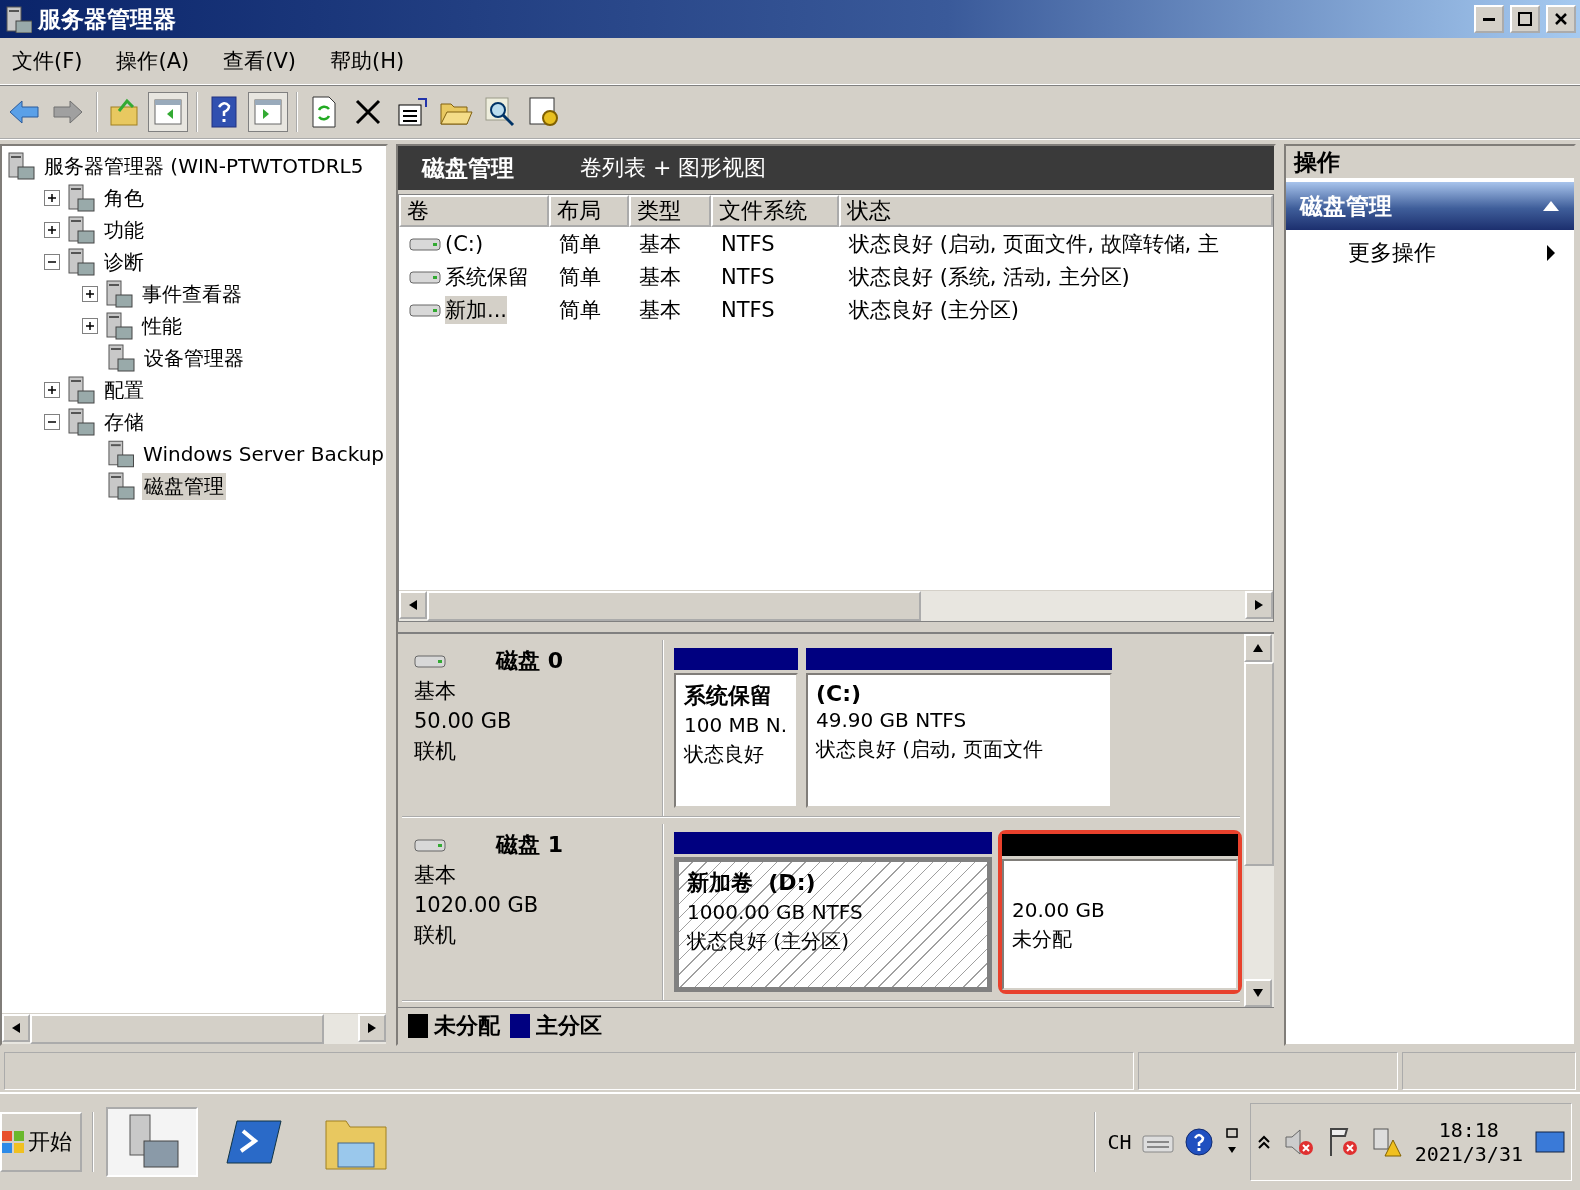  Describe the element at coordinates (464, 243) in the screenshot. I see `table-cell: (C:)` at that location.